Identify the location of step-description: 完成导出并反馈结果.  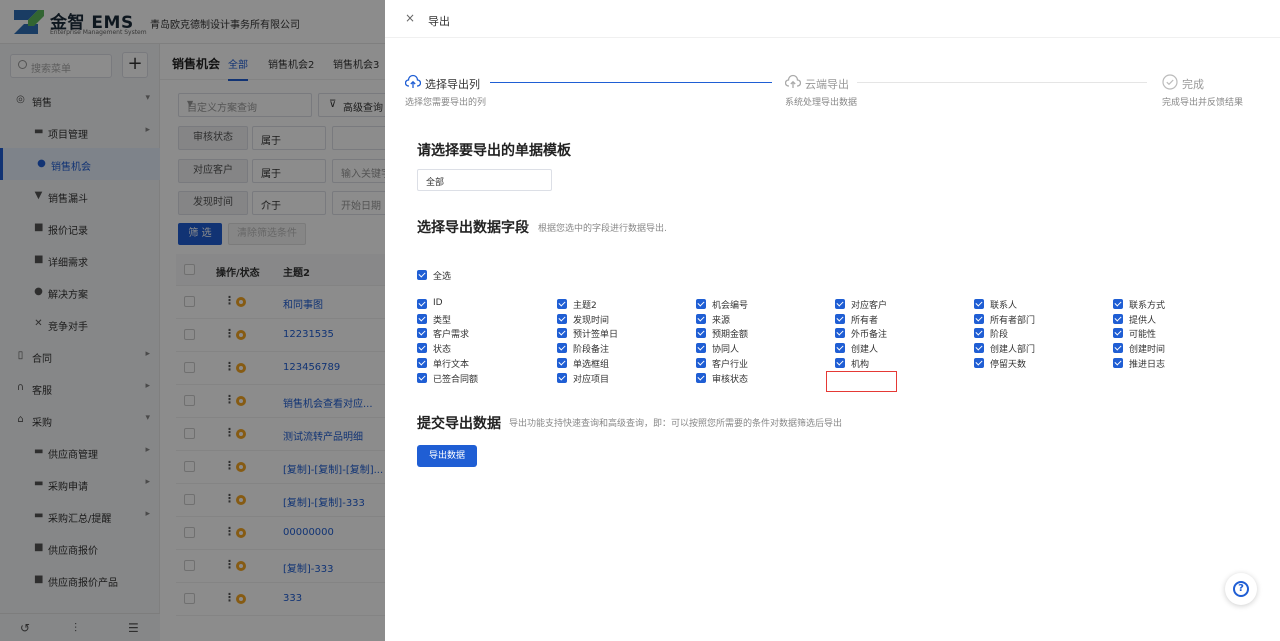
(1203, 103).